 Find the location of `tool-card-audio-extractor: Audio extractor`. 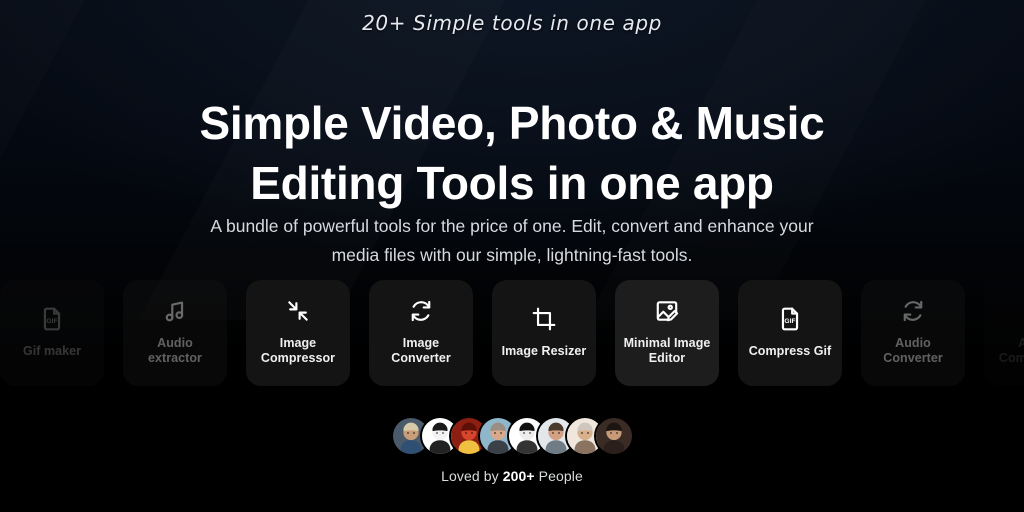

tool-card-audio-extractor: Audio extractor is located at coordinates (175, 333).